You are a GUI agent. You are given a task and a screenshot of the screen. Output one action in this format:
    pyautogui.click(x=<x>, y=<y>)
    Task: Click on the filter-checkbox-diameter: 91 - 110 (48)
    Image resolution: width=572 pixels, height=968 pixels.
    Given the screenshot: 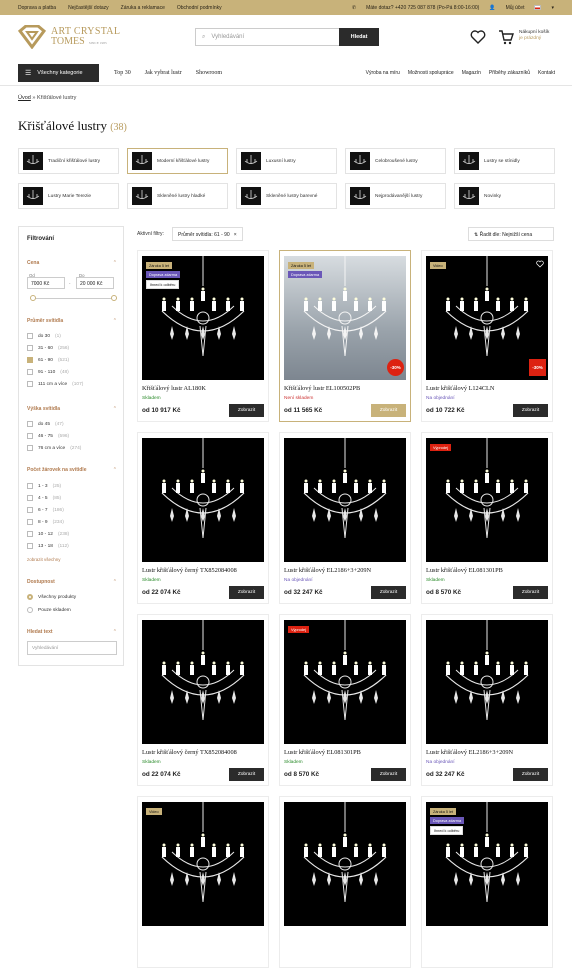 What is the action you would take?
    pyautogui.click(x=48, y=372)
    